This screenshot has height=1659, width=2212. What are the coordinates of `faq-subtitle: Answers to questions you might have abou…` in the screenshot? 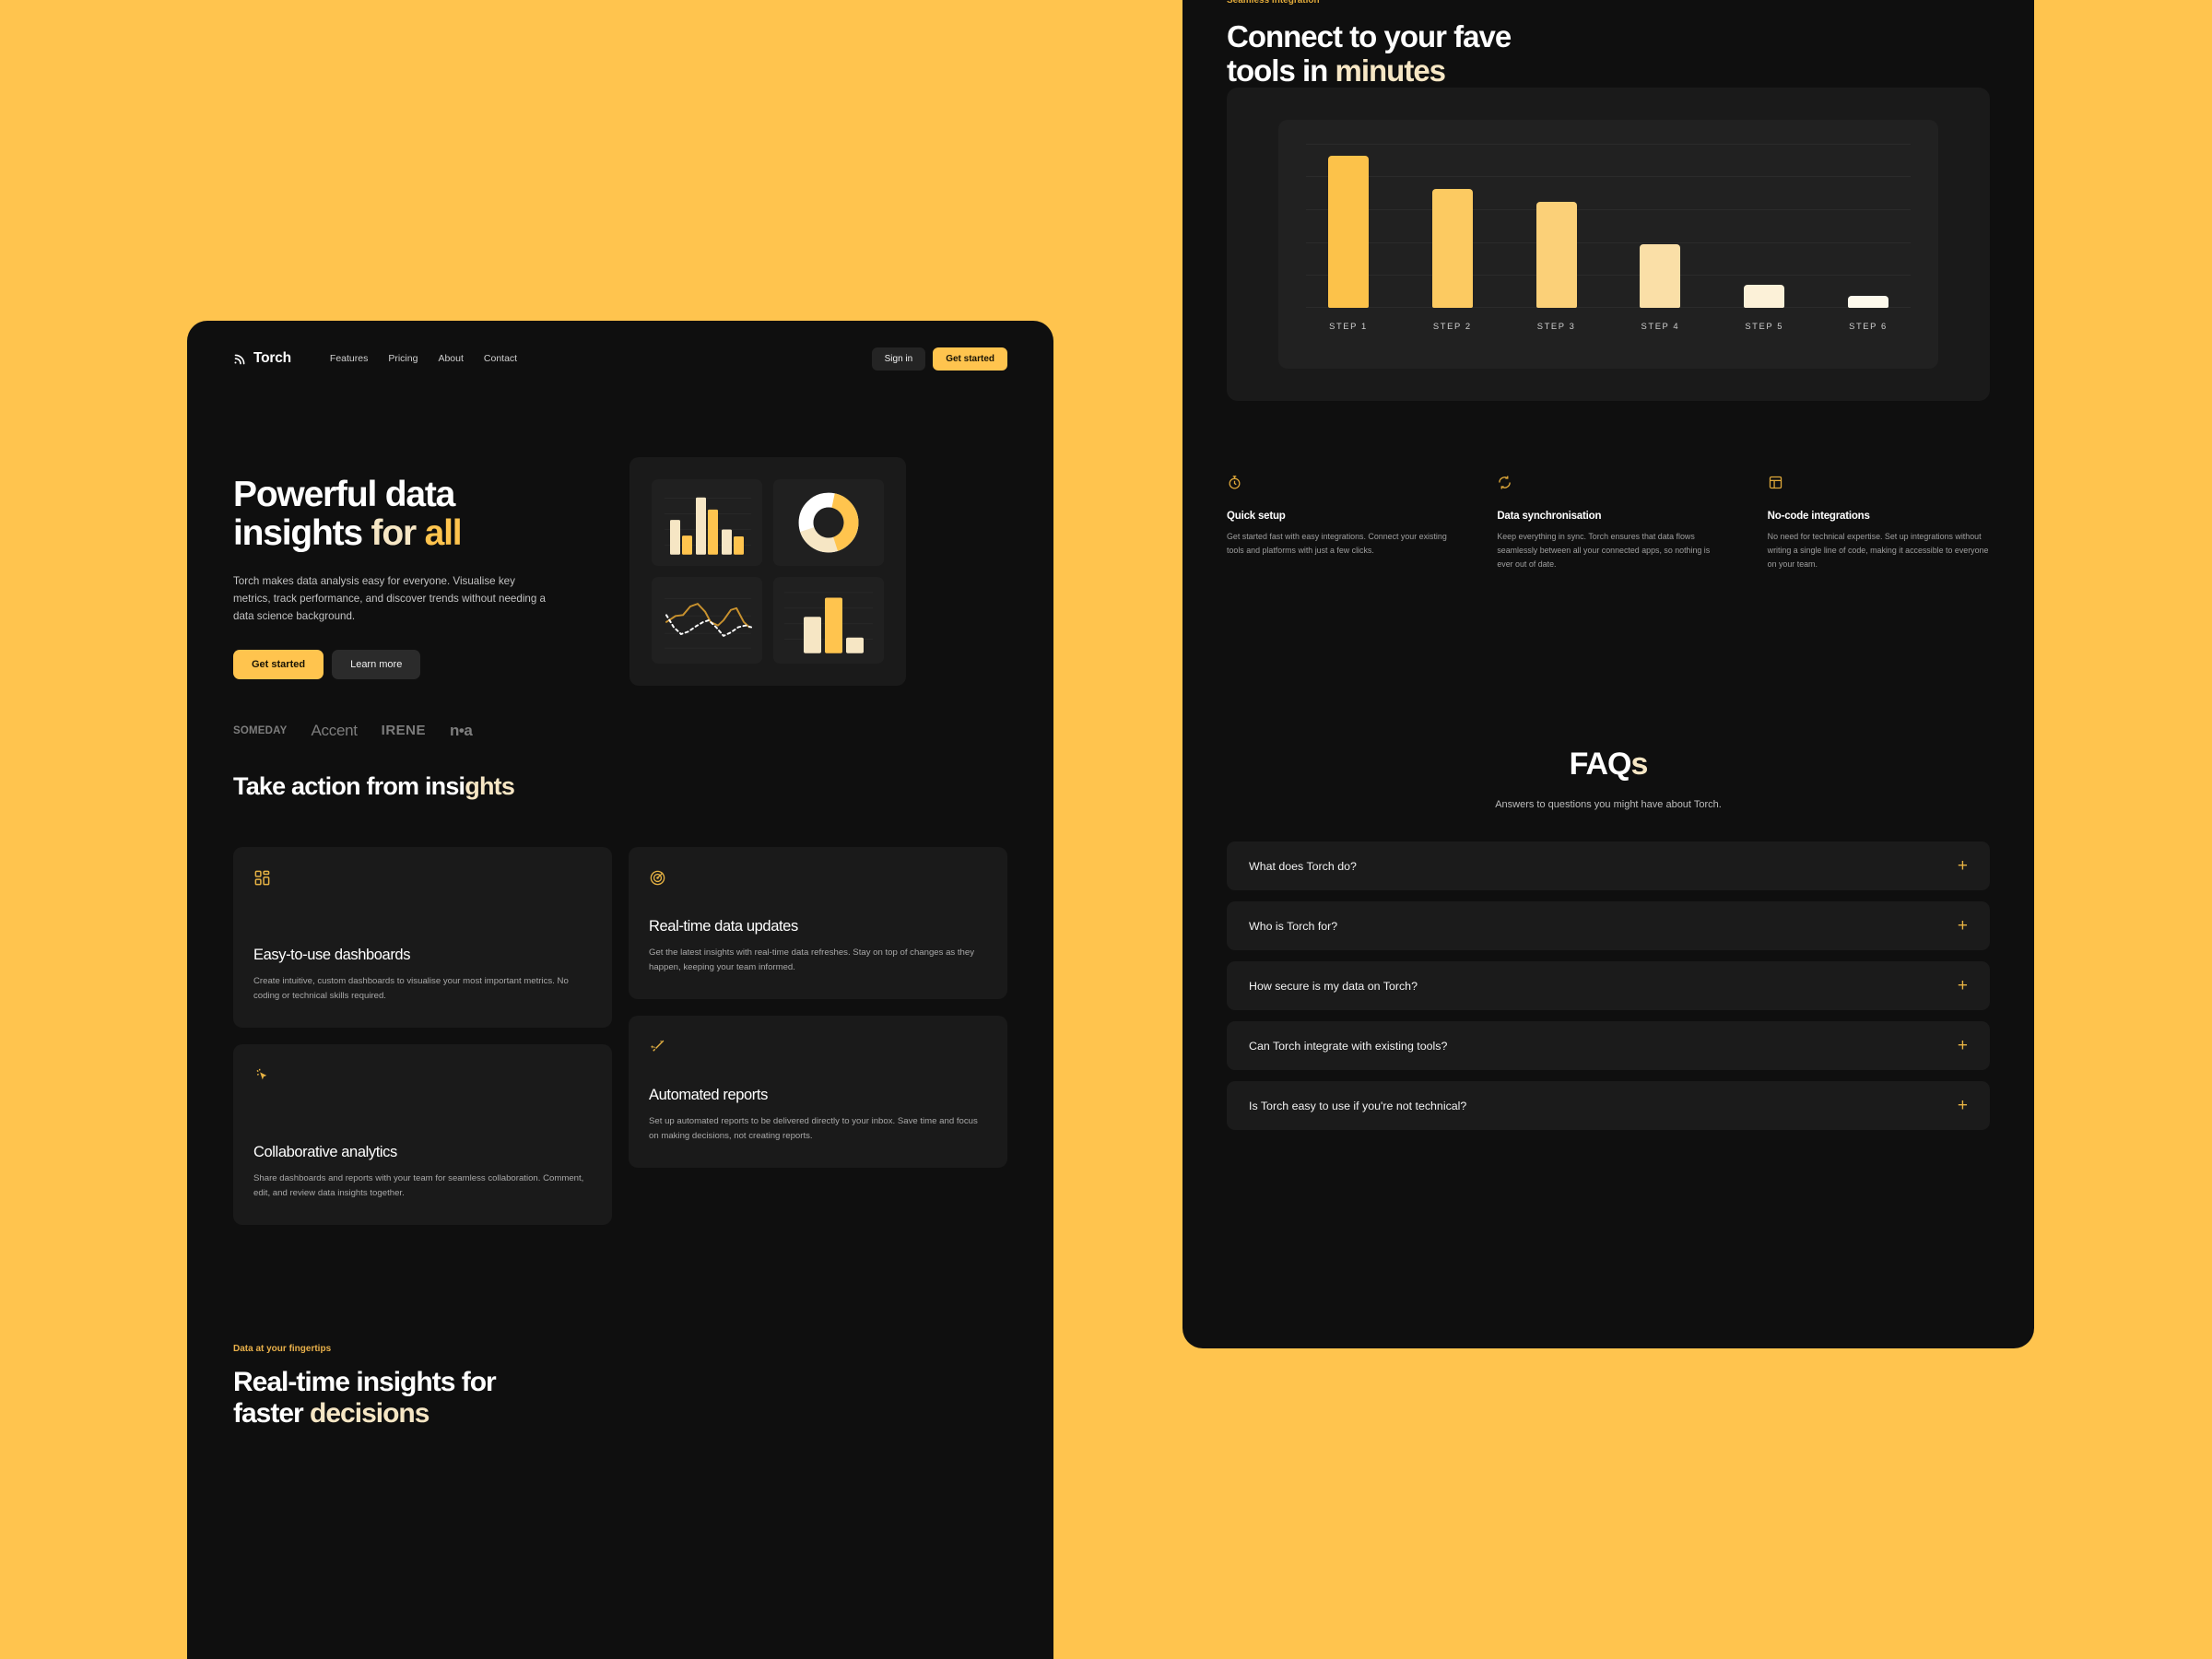 It's located at (1608, 804).